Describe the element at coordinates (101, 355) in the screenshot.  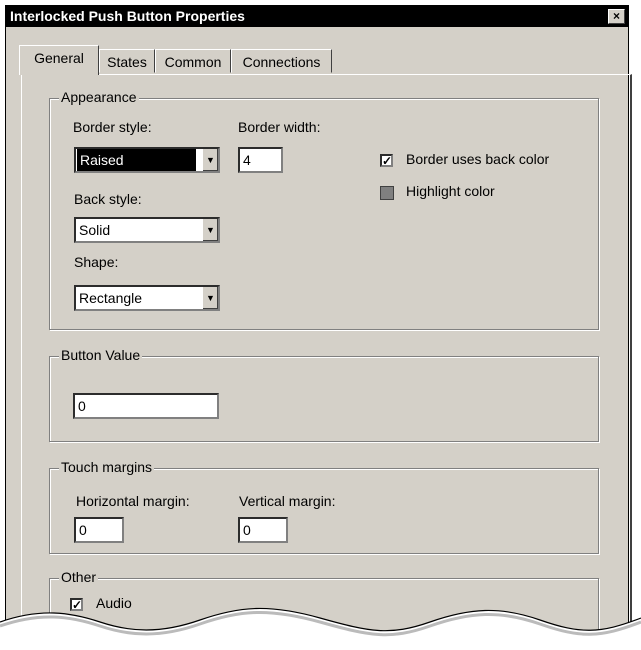
I see `button-value-legend: Button Value` at that location.